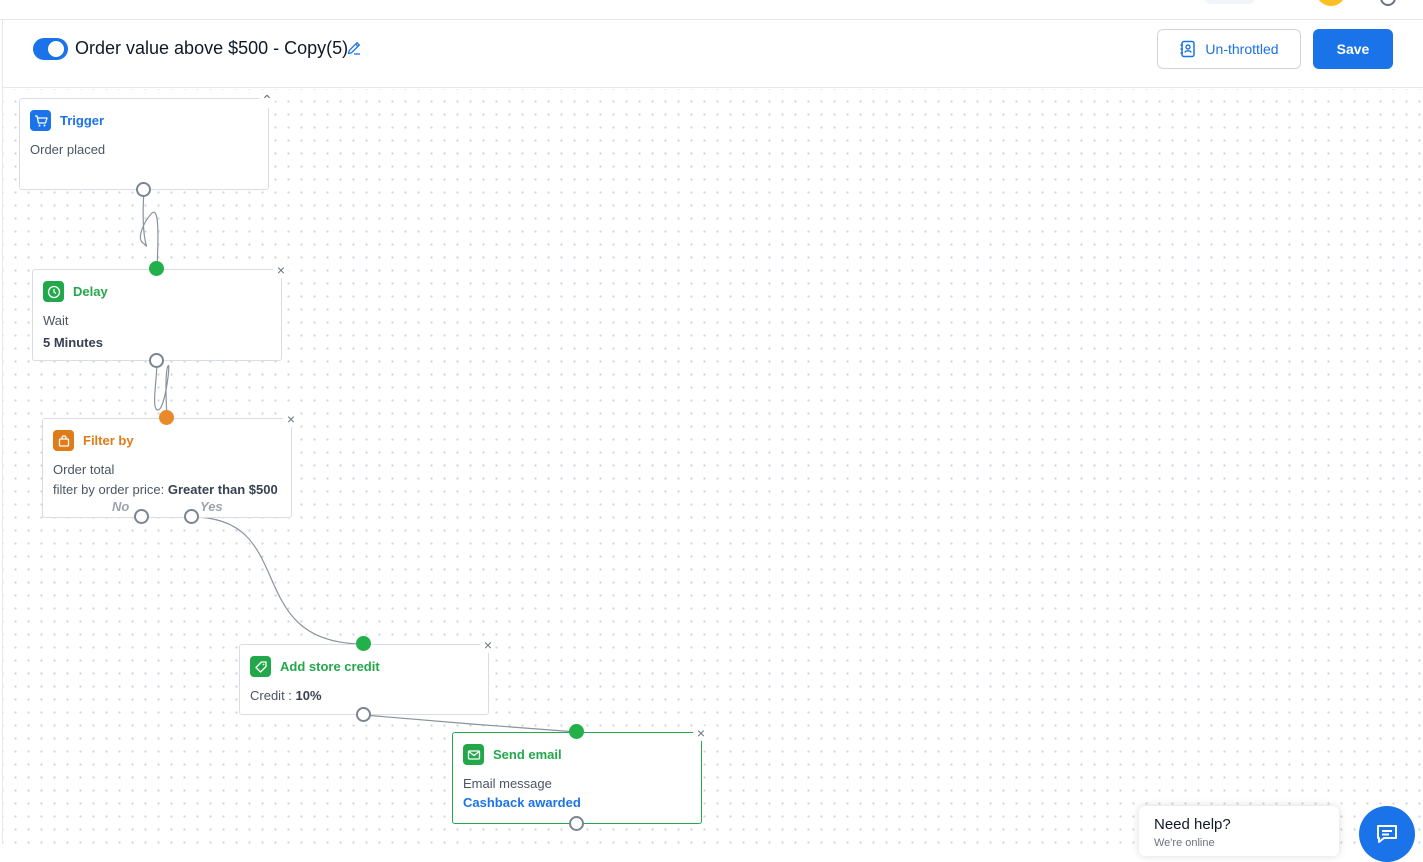 The height and width of the screenshot is (862, 1423). Describe the element at coordinates (267, 100) in the screenshot. I see `trigger-collapse-icon: ⌃` at that location.